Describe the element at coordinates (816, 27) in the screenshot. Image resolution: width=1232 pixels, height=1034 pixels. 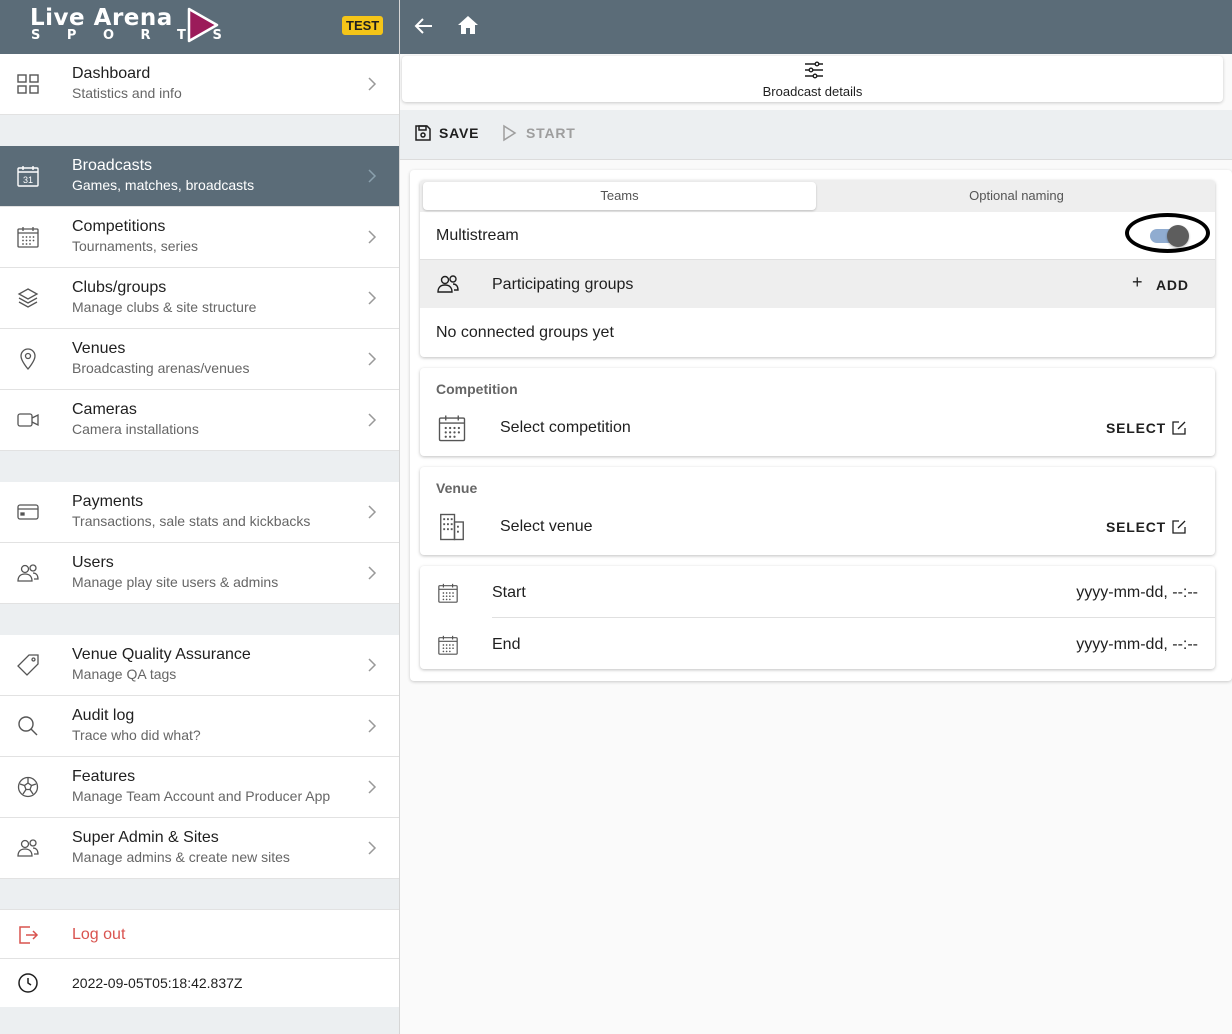
I see `top-app-bar` at that location.